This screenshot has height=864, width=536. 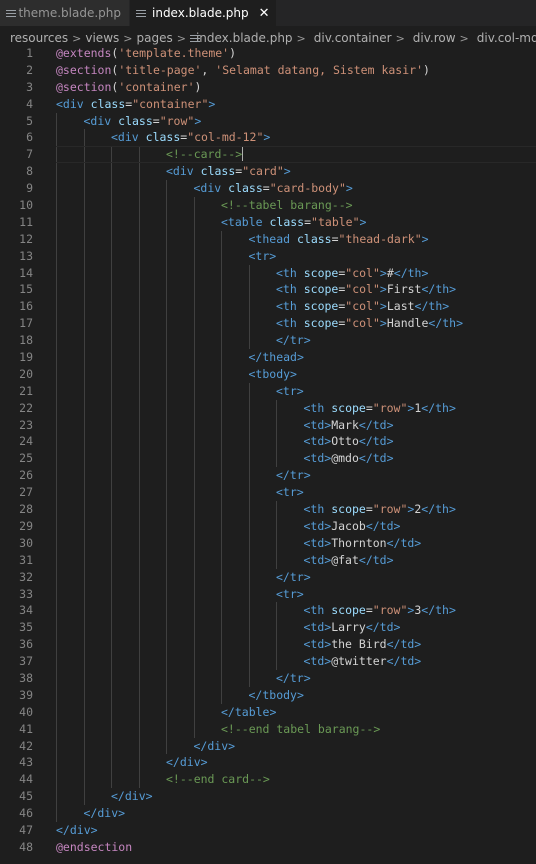 I want to click on code-line: 1 @extends('template.theme'), so click(x=268, y=53).